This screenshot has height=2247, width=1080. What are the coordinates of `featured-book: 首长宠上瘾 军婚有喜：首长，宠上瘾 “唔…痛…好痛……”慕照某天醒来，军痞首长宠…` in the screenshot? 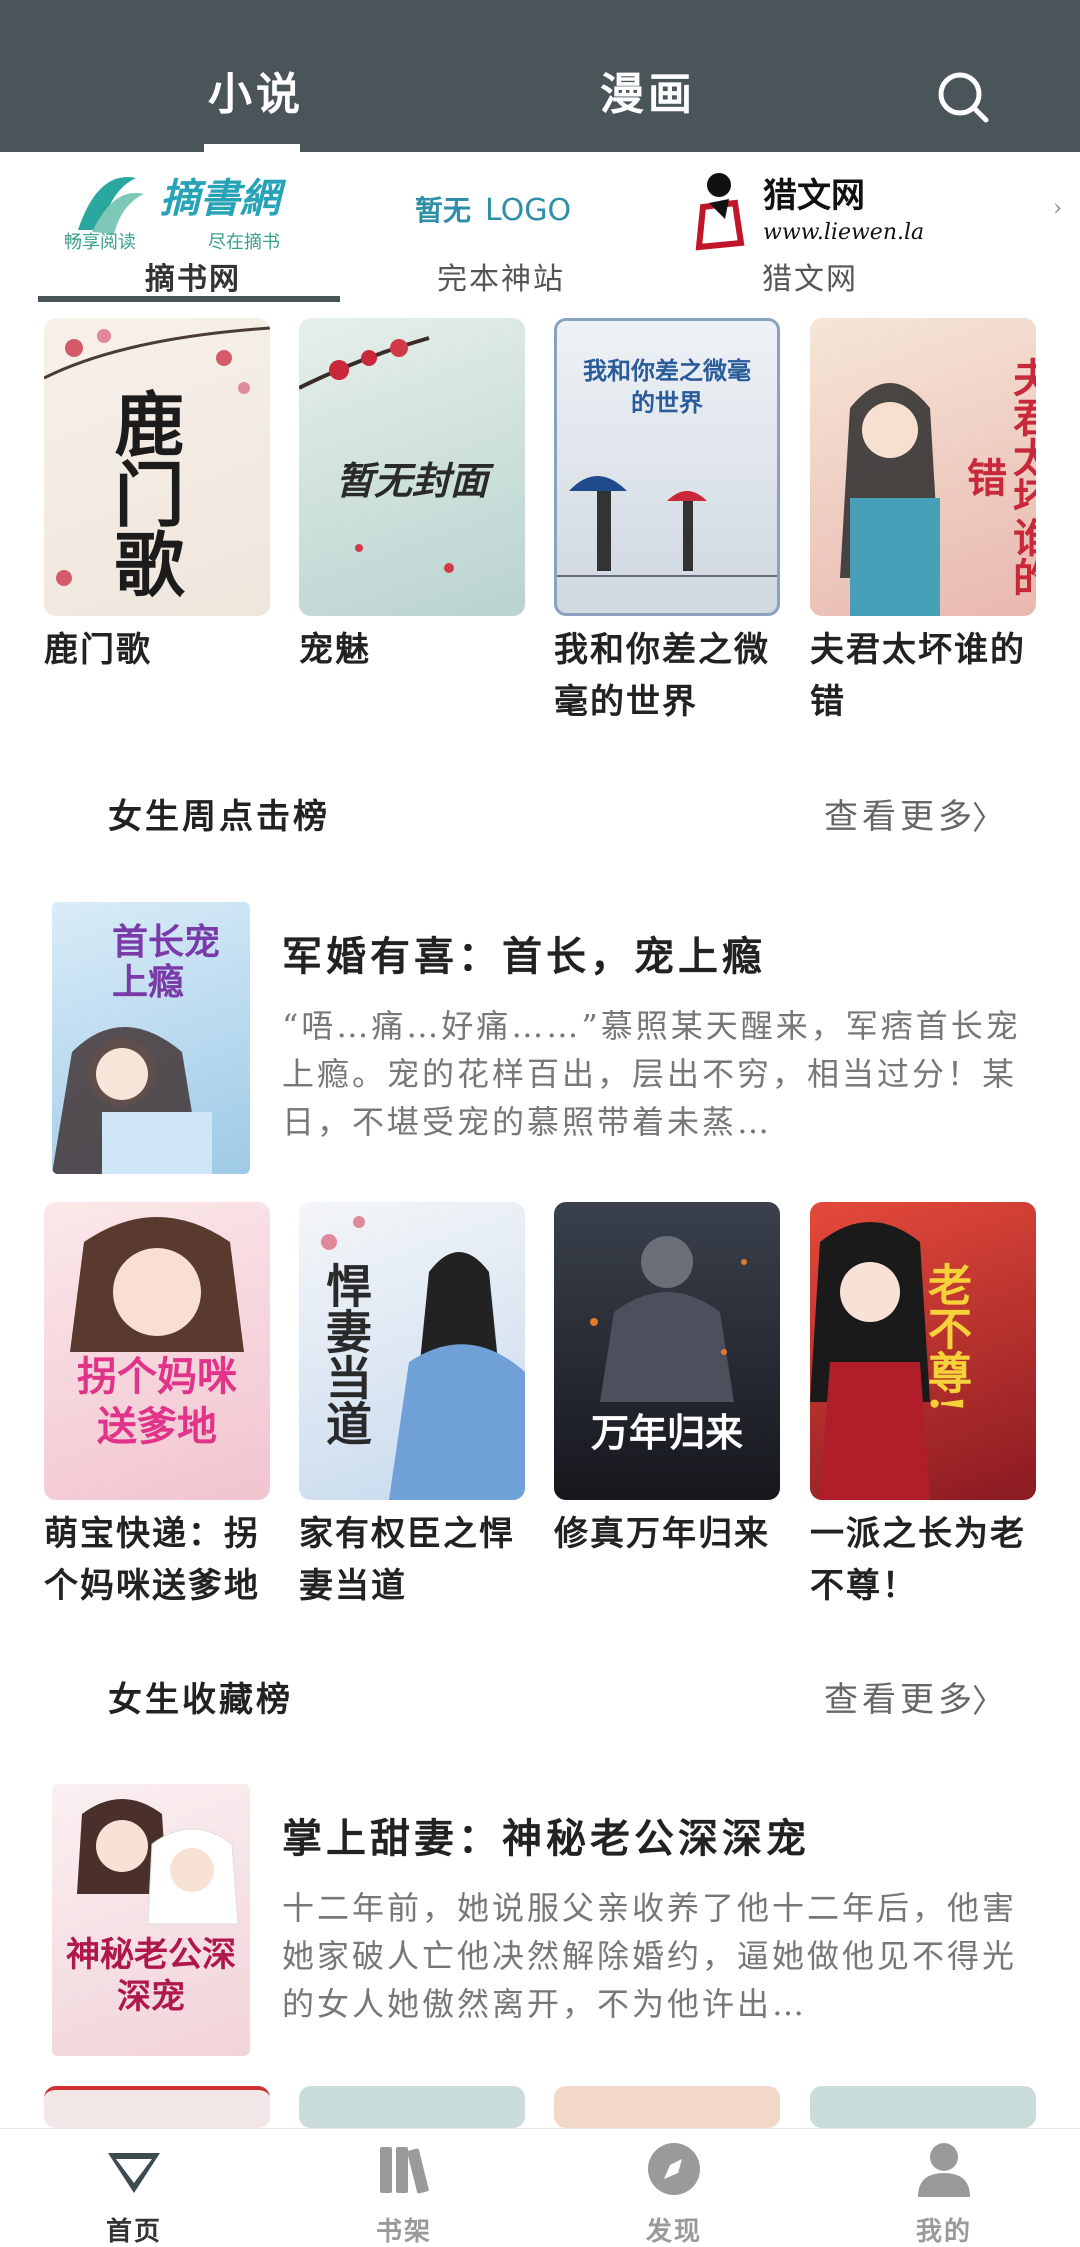 It's located at (540, 1042).